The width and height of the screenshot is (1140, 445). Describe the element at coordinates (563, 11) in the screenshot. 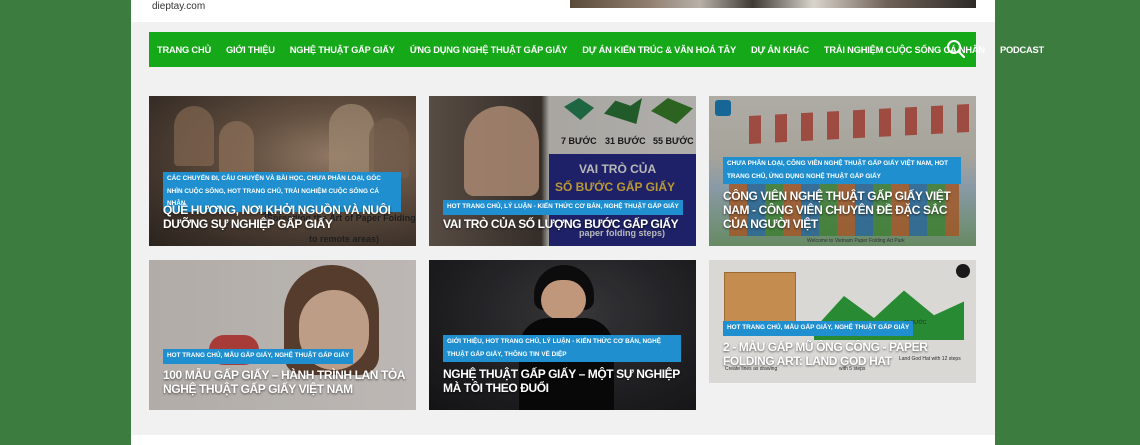

I see `site-header: dieptay.com` at that location.